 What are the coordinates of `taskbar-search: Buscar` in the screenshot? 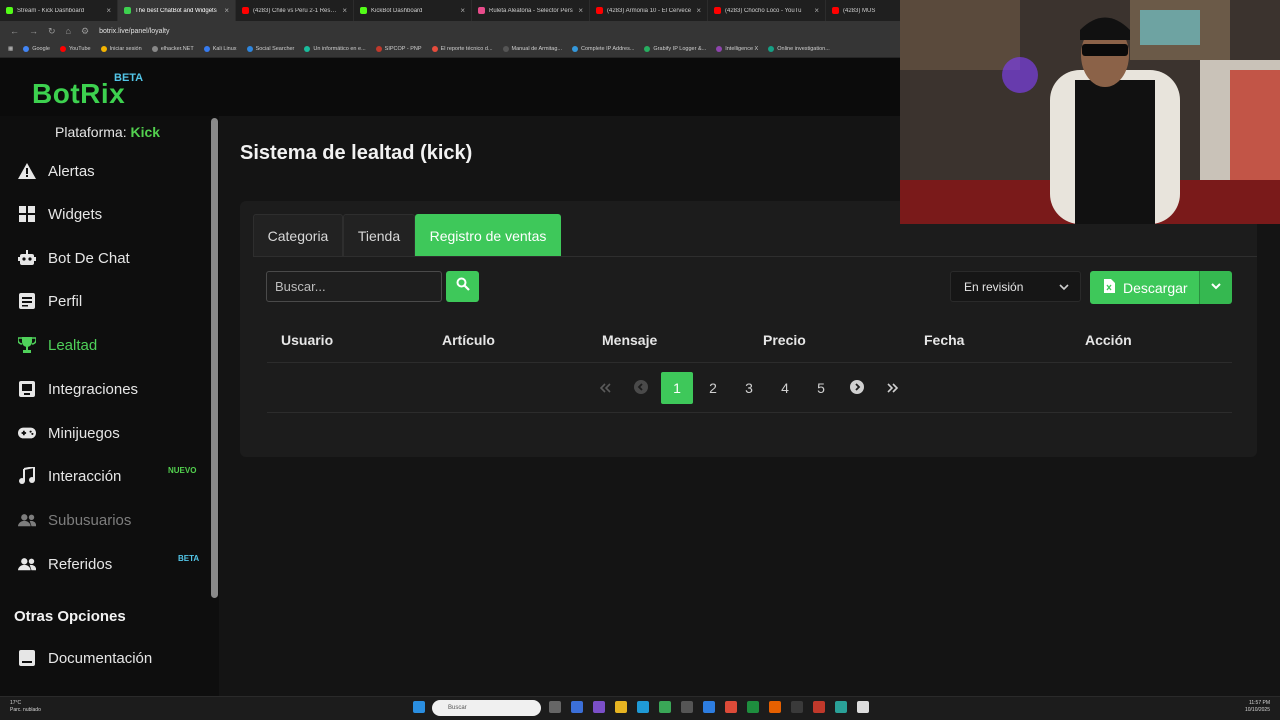 It's located at (486, 708).